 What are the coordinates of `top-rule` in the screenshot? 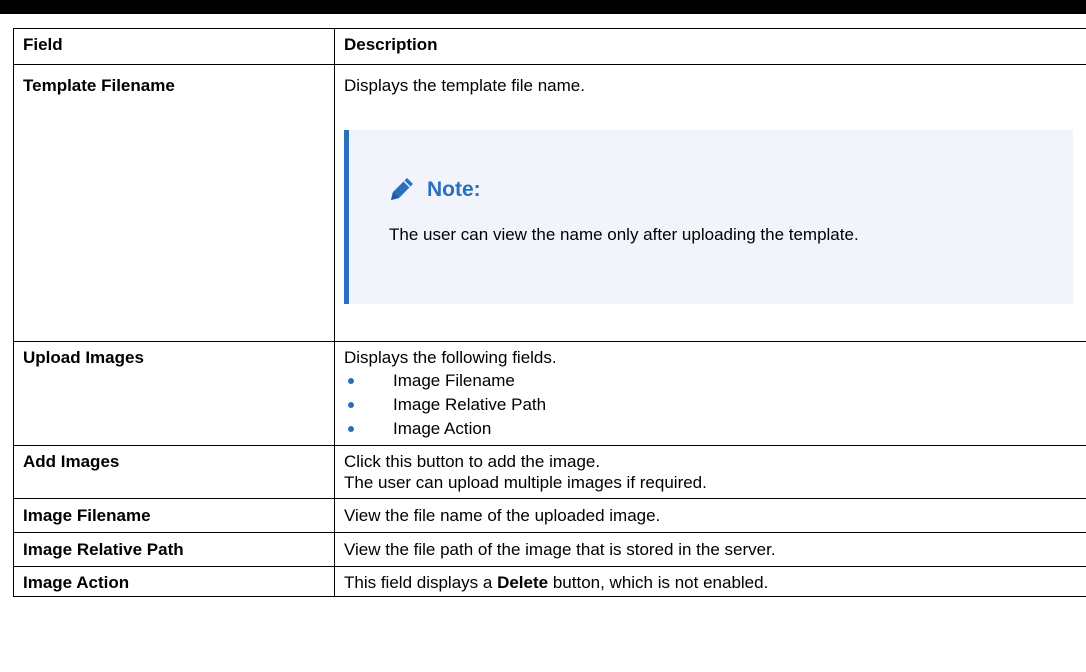 It's located at (543, 7).